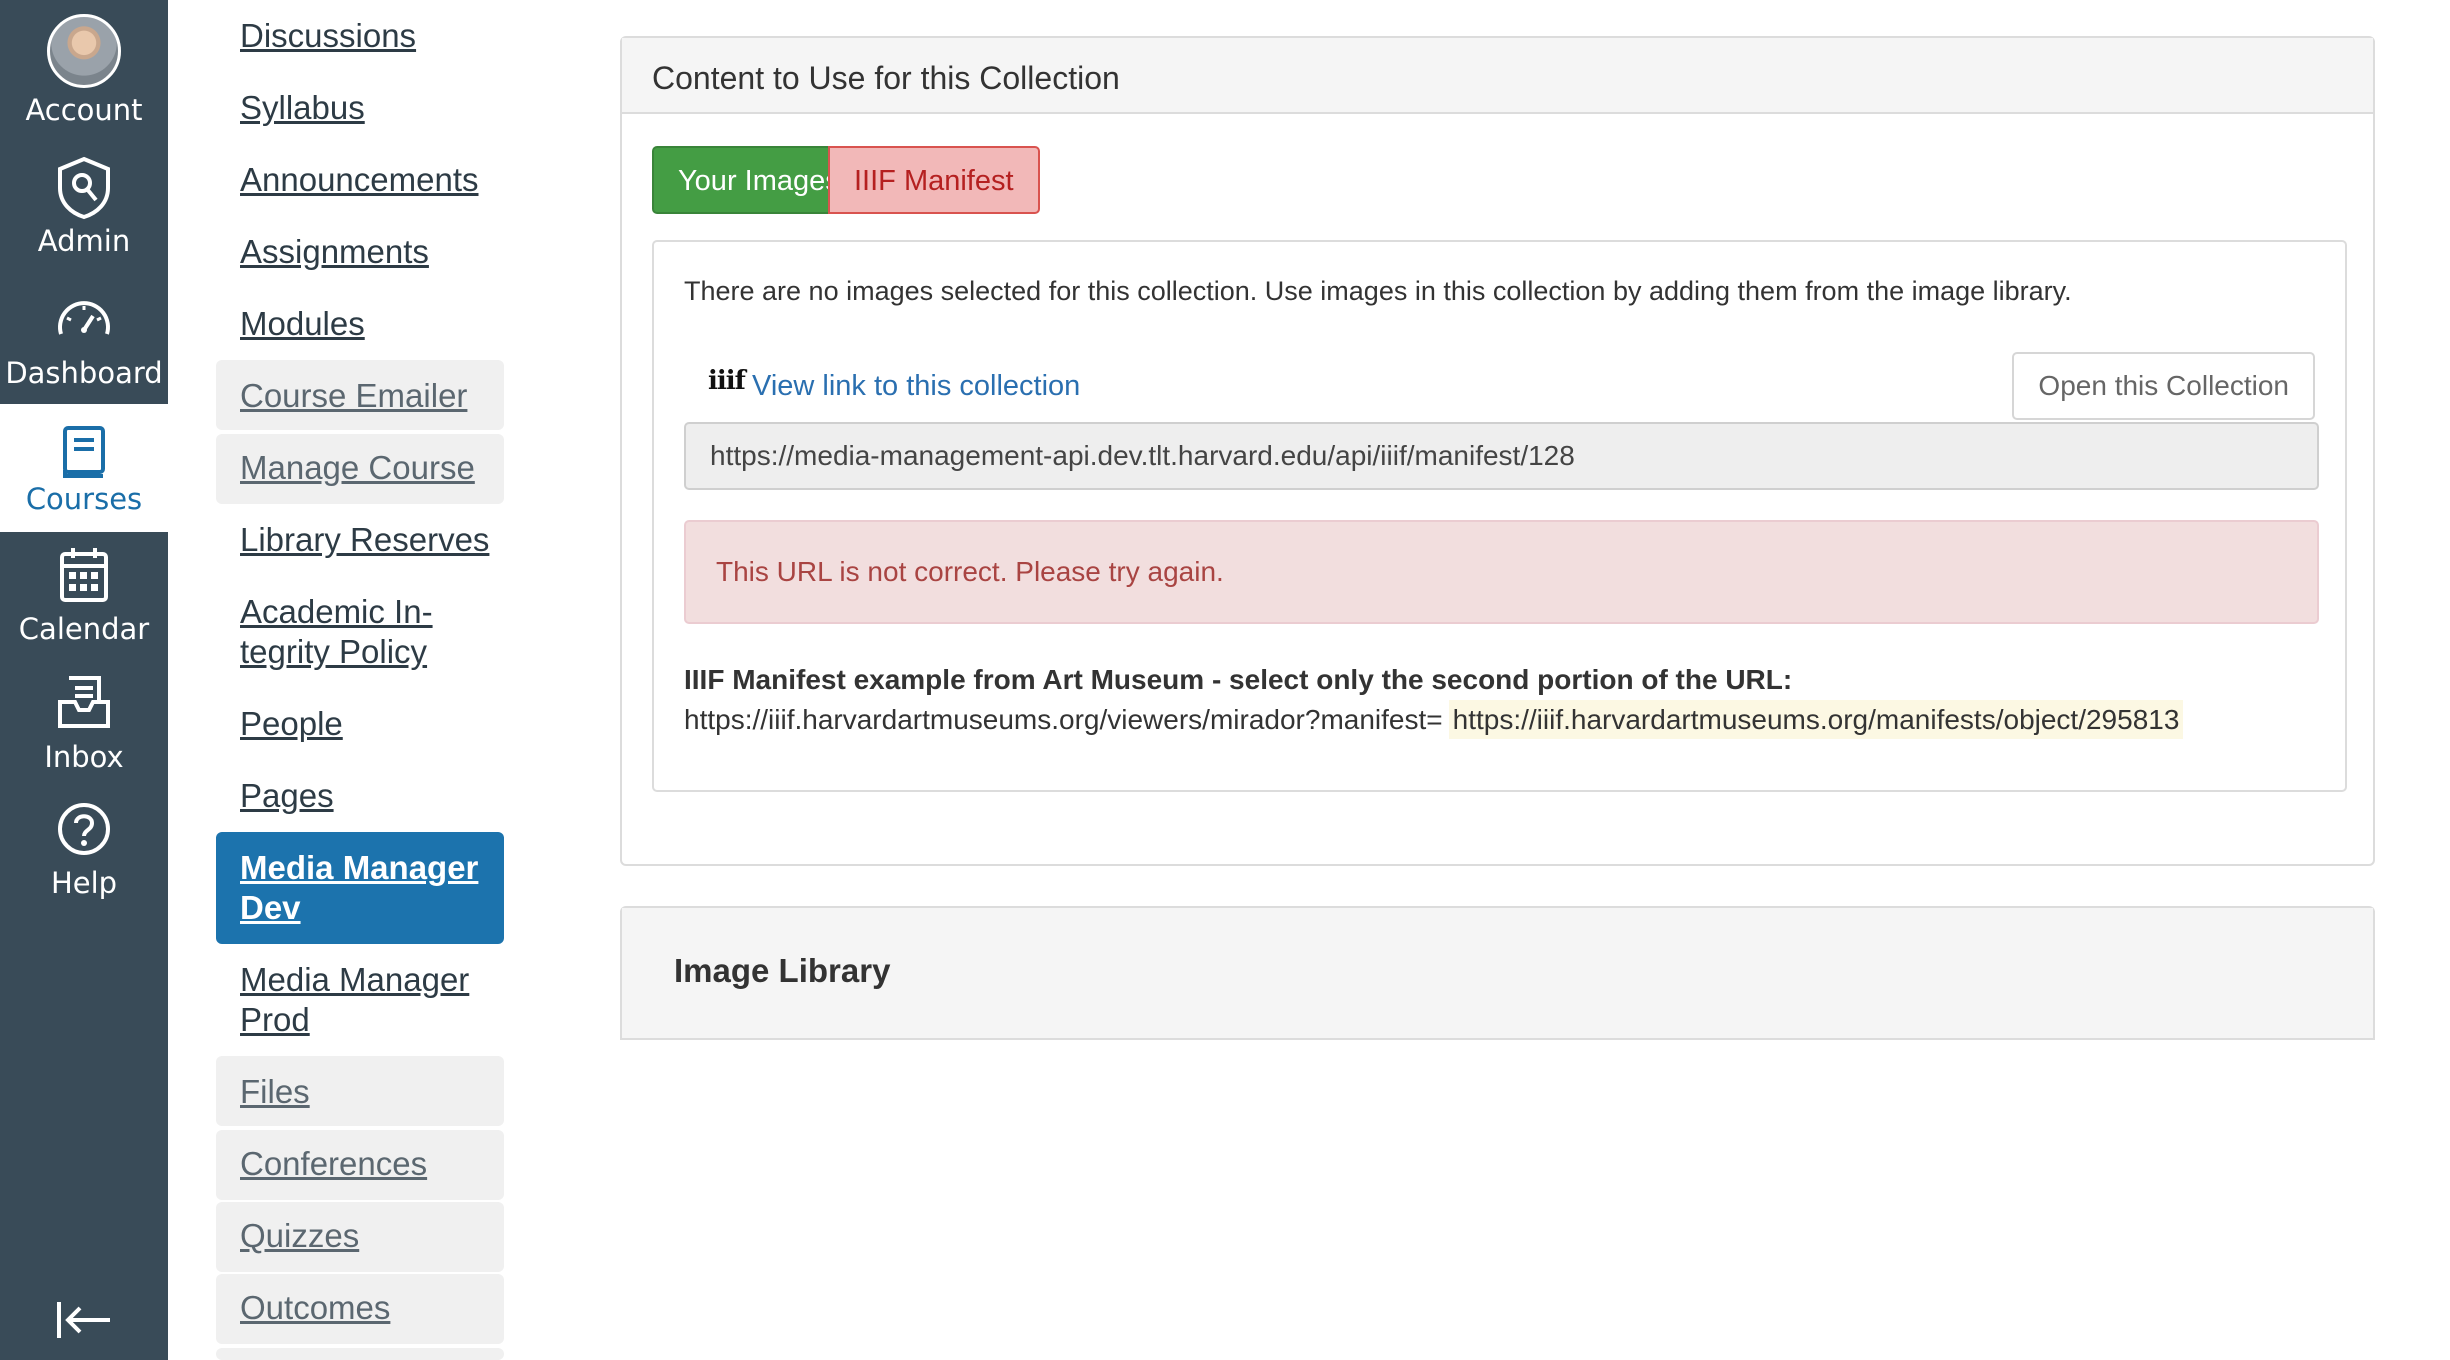 This screenshot has width=2450, height=1360. What do you see at coordinates (360, 1165) in the screenshot?
I see `course-nav-conferences: Conferences` at bounding box center [360, 1165].